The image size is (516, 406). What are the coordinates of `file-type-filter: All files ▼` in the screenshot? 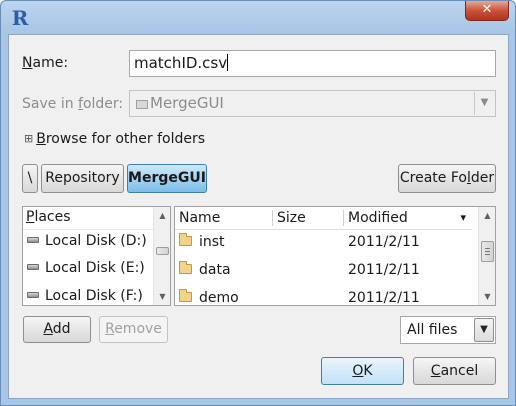 It's located at (448, 330).